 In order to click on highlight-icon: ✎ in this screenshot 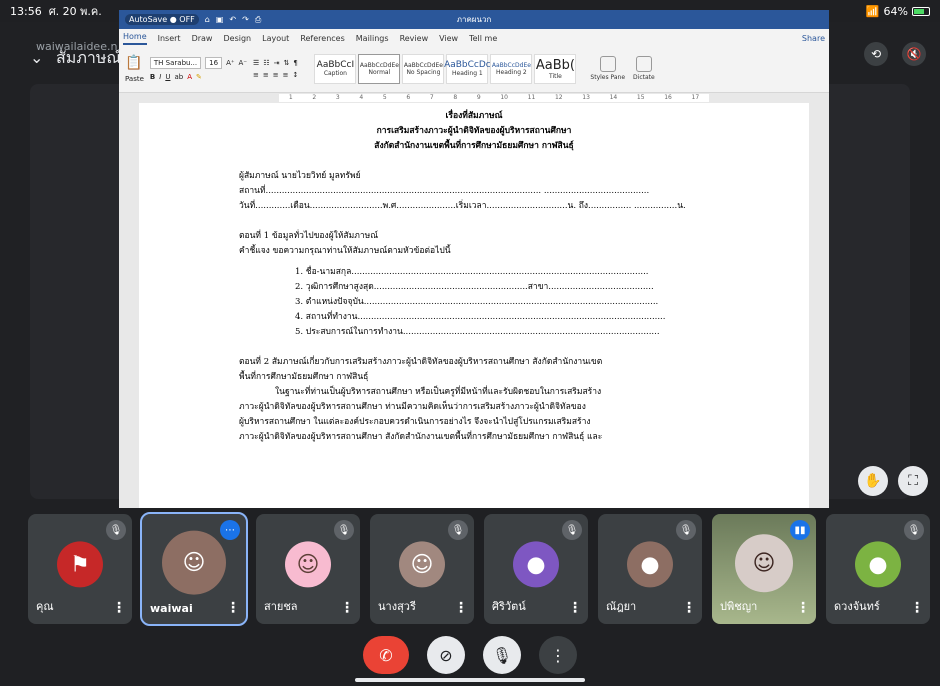, I will do `click(199, 77)`.